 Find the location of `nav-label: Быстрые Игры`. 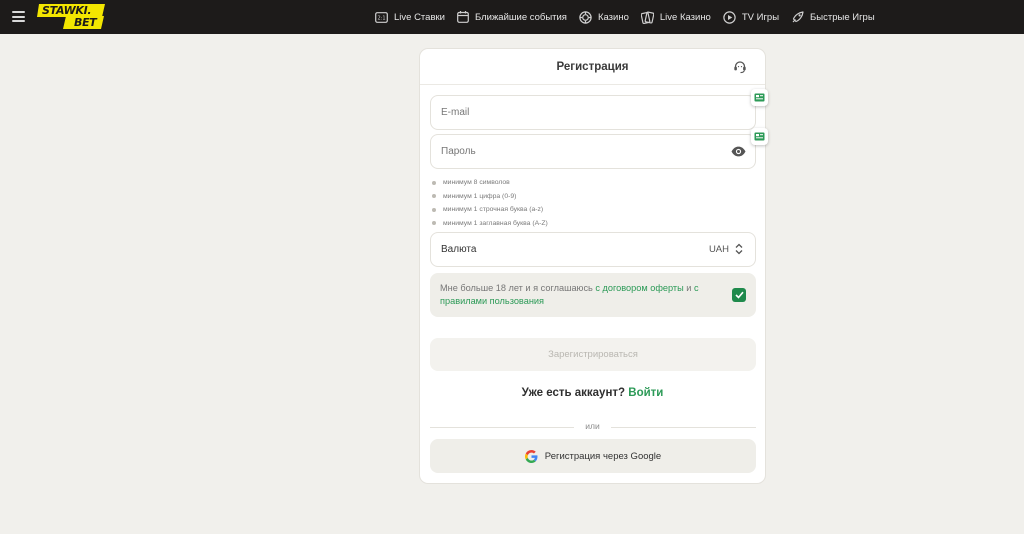

nav-label: Быстрые Игры is located at coordinates (842, 17).